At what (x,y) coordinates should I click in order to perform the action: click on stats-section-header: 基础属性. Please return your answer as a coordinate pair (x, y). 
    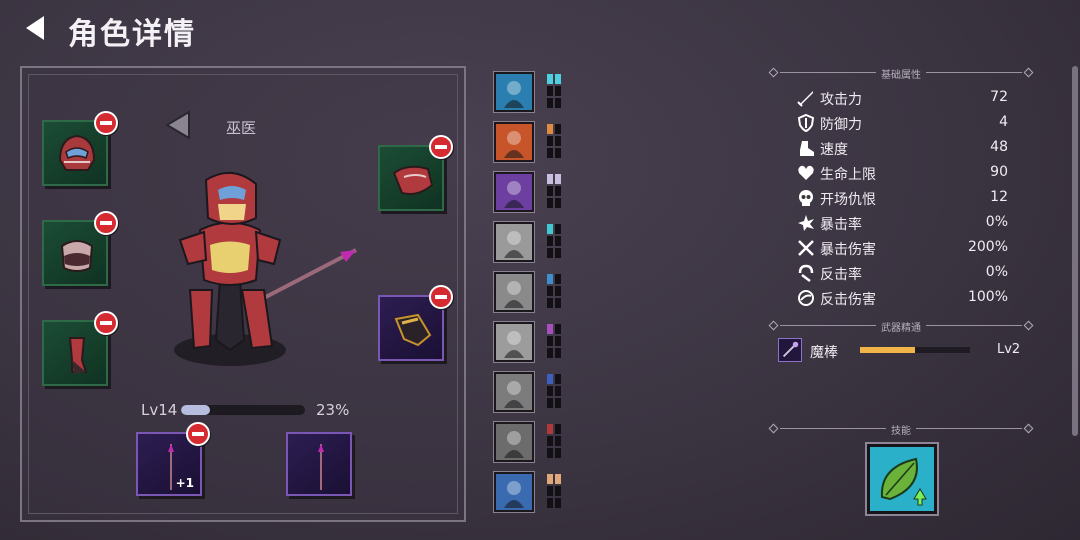
    Looking at the image, I should click on (901, 73).